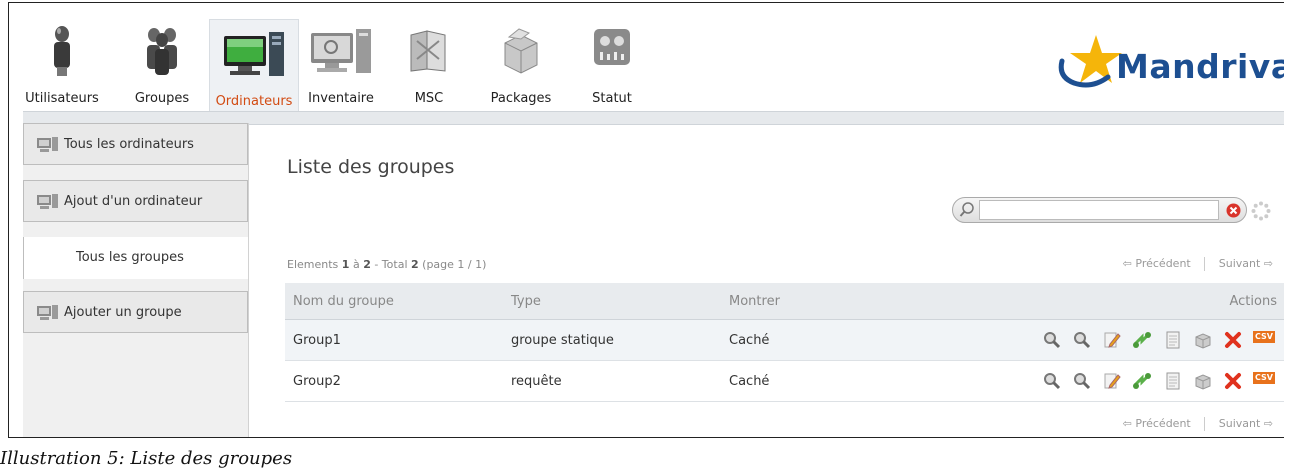 The image size is (1292, 476). I want to click on pagination-bottom: ⇦ Précédent Suivant ⇨, so click(1198, 424).